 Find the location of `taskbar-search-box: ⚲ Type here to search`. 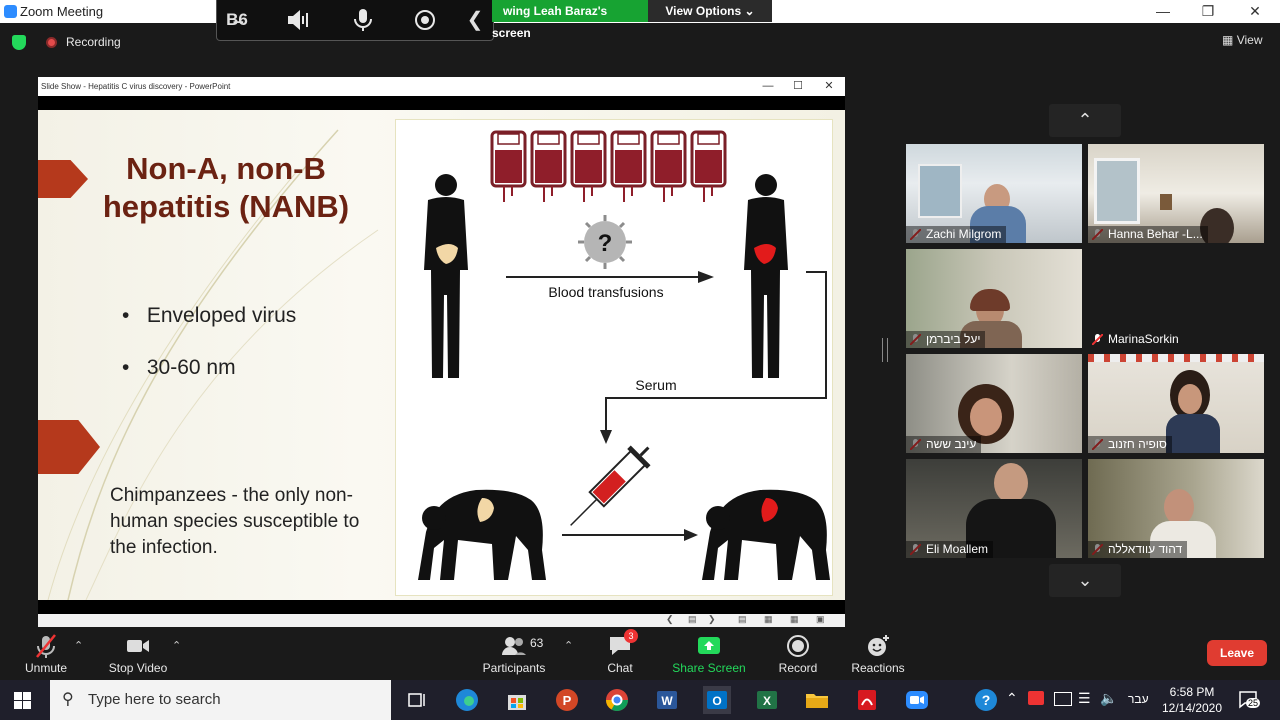

taskbar-search-box: ⚲ Type here to search is located at coordinates (220, 700).